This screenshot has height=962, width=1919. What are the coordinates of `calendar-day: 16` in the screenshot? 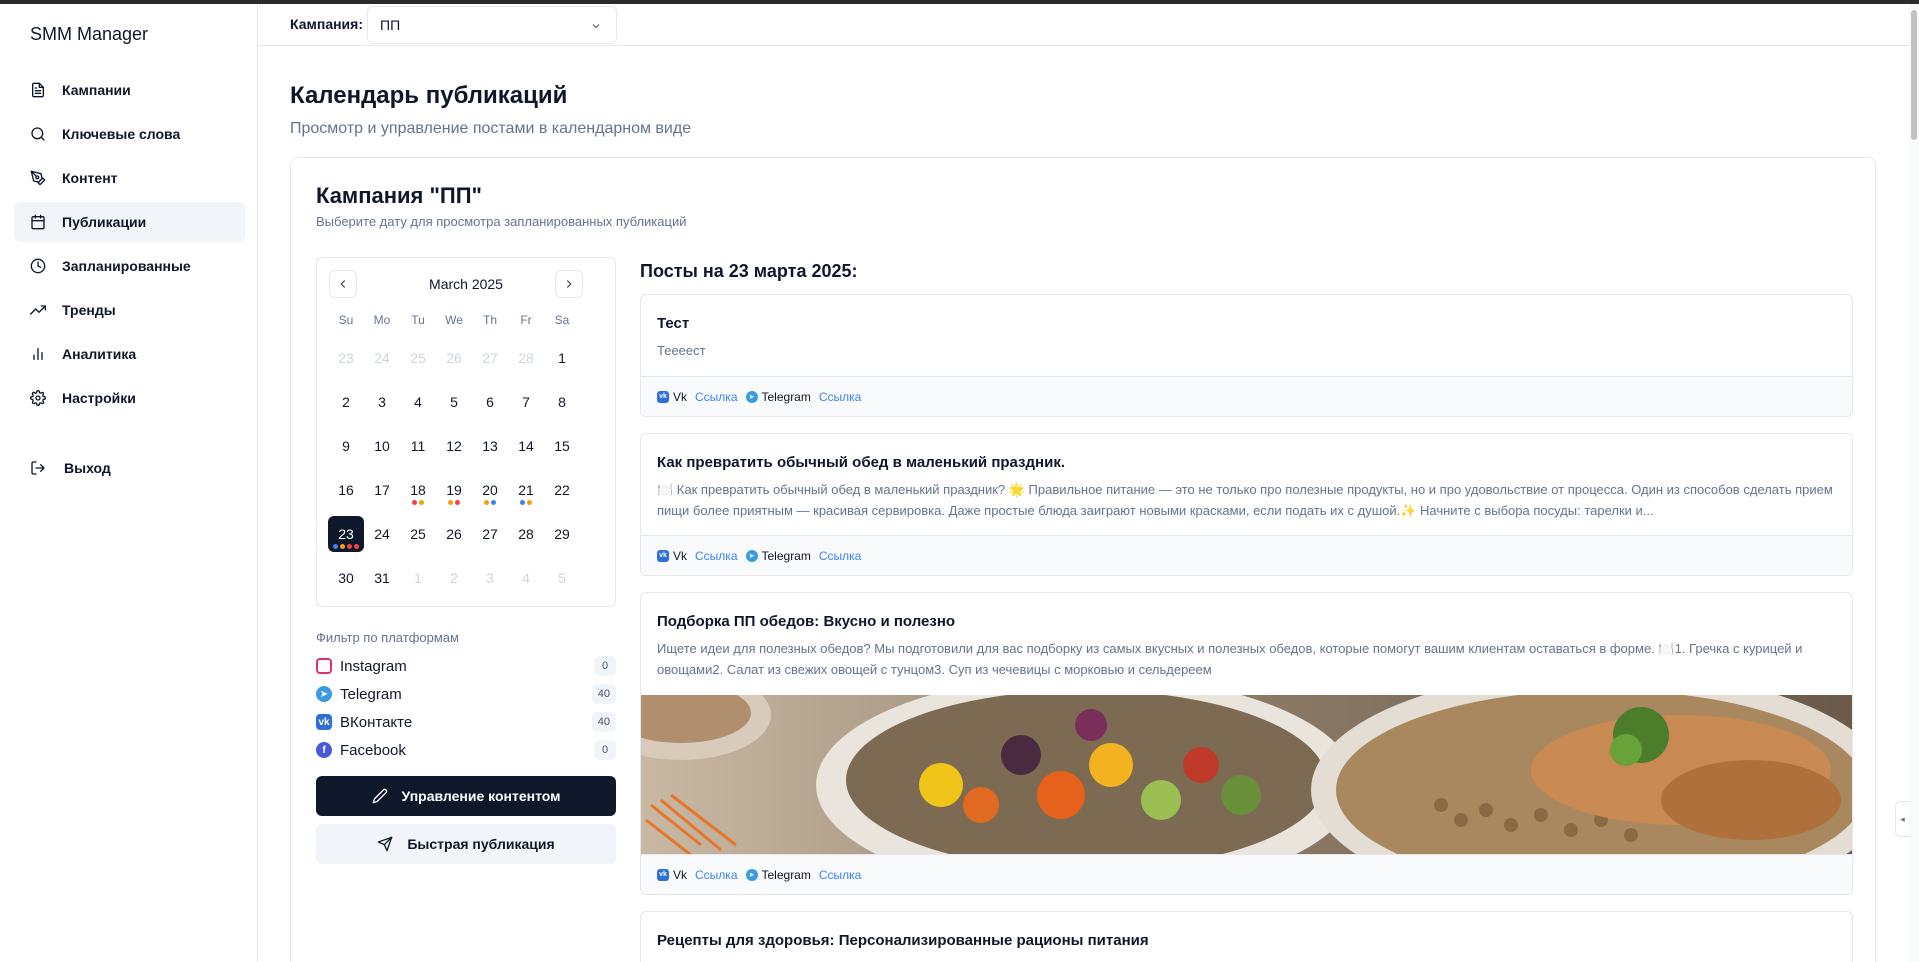 It's located at (346, 490).